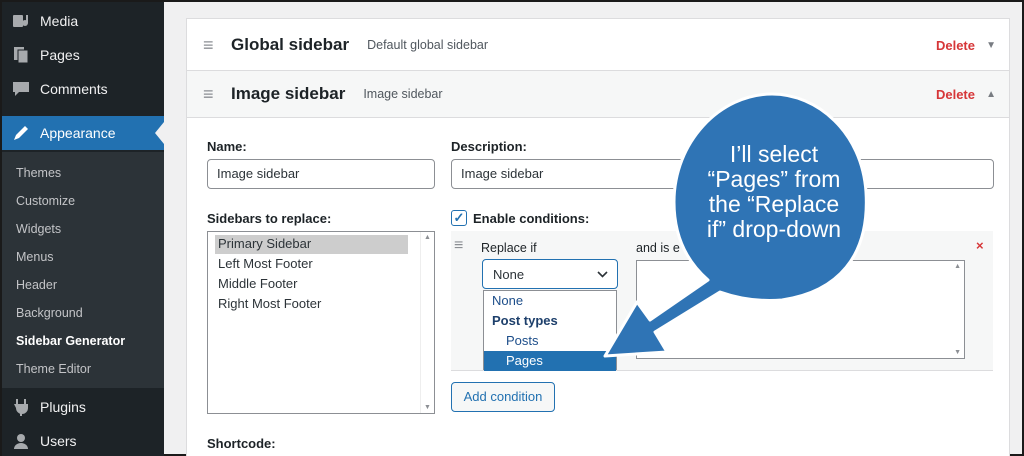 The image size is (1024, 456). I want to click on expand-arrow-icon: ▼, so click(991, 45).